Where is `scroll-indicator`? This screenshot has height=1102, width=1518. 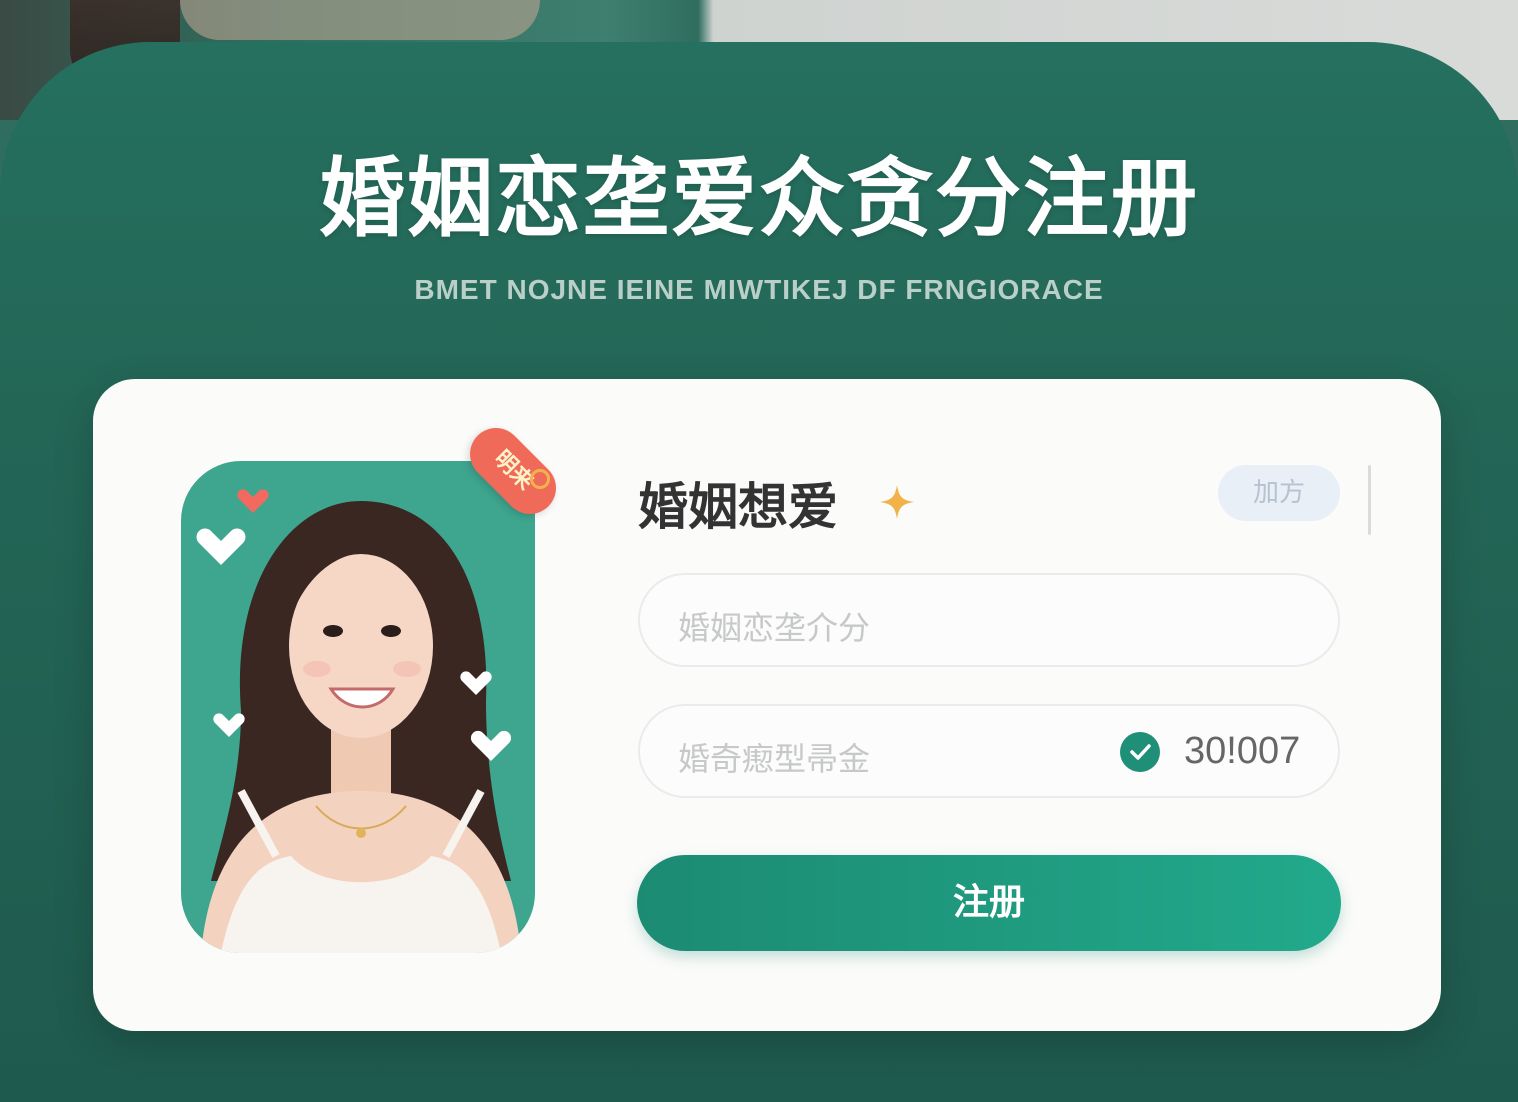 scroll-indicator is located at coordinates (1369, 500).